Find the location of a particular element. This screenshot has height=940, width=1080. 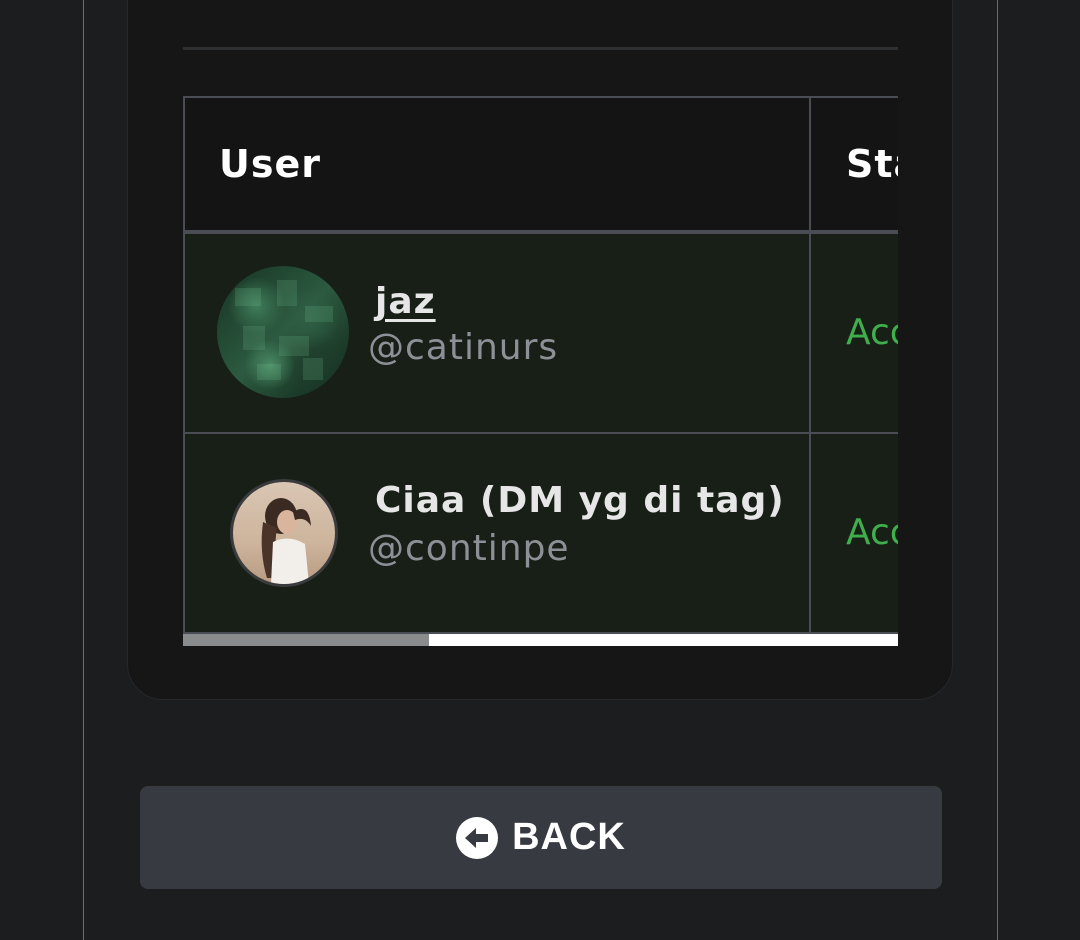

container-border-left is located at coordinates (83, 470).